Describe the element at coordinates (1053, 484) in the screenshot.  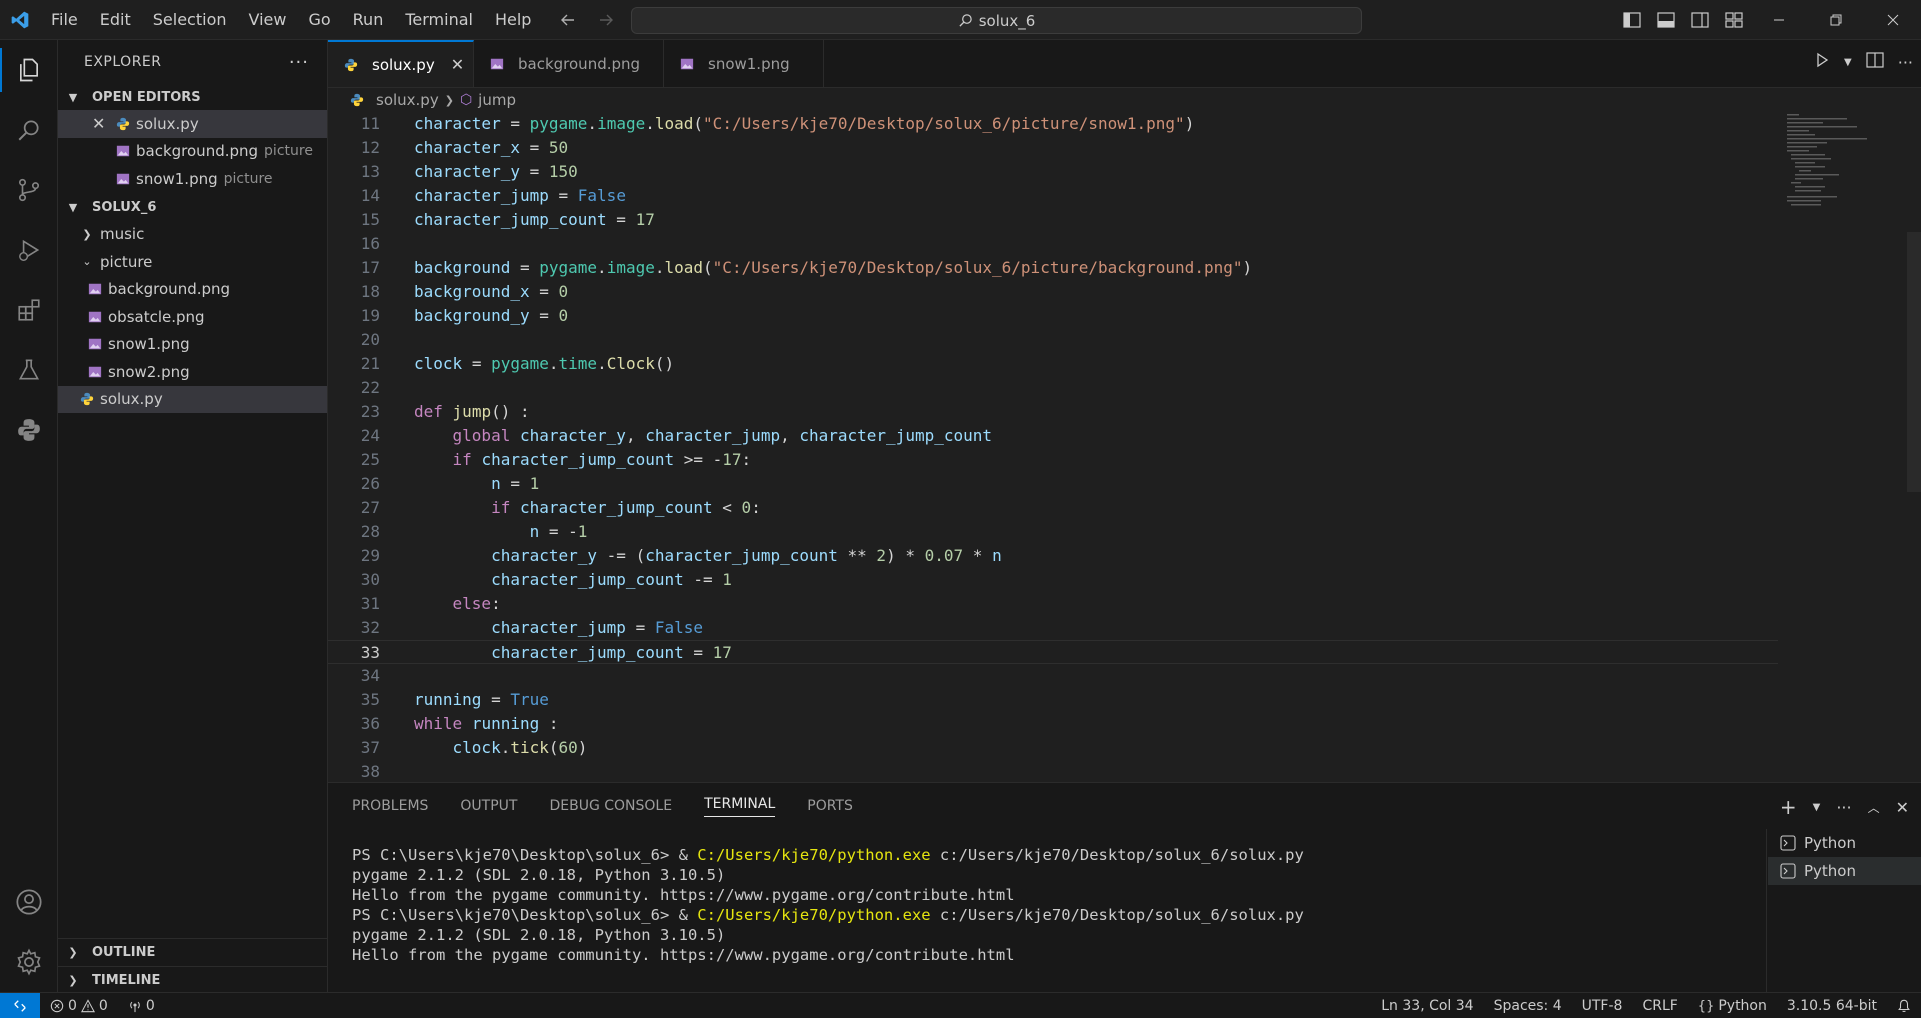
I see `code-line: 26 n = 1` at that location.